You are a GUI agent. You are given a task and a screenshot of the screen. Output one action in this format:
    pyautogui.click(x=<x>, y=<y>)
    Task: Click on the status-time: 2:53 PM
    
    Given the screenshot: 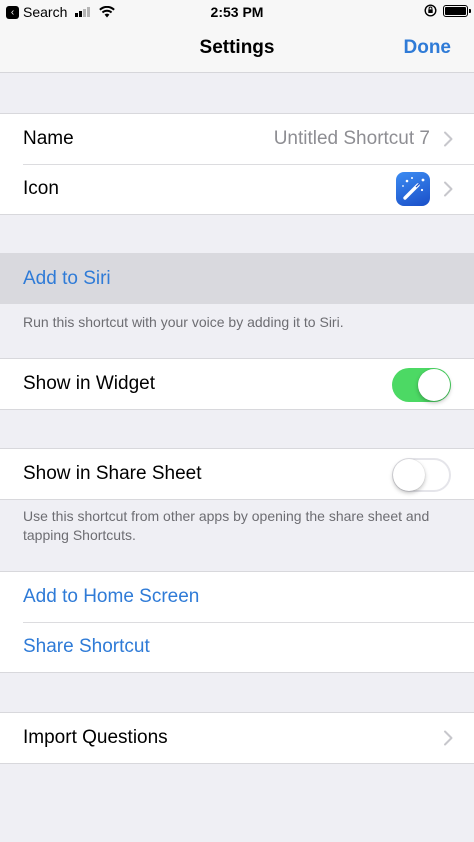 What is the action you would take?
    pyautogui.click(x=237, y=12)
    